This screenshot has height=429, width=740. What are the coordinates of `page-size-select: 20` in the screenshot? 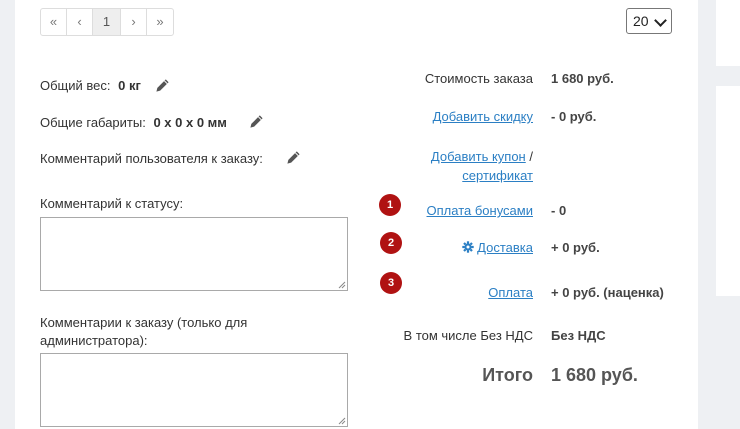 It's located at (649, 21).